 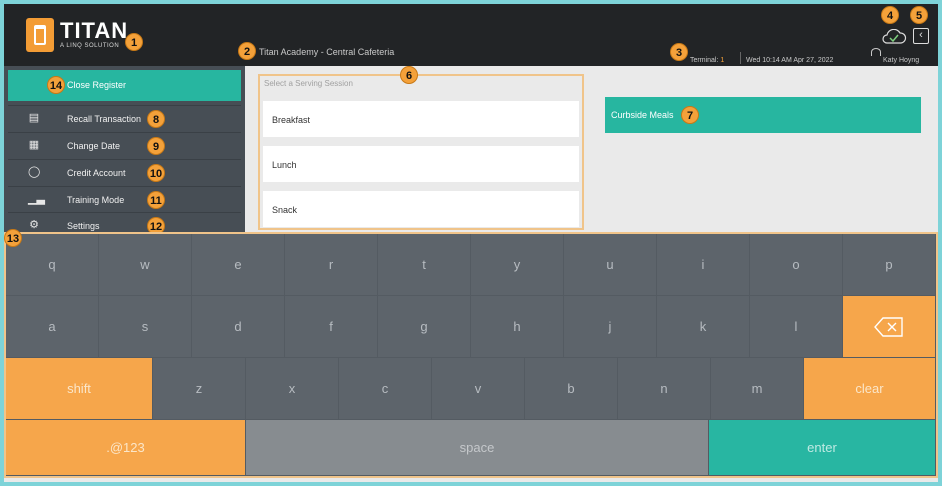 I want to click on sidebar-item-label: Recall Transaction, so click(x=104, y=119).